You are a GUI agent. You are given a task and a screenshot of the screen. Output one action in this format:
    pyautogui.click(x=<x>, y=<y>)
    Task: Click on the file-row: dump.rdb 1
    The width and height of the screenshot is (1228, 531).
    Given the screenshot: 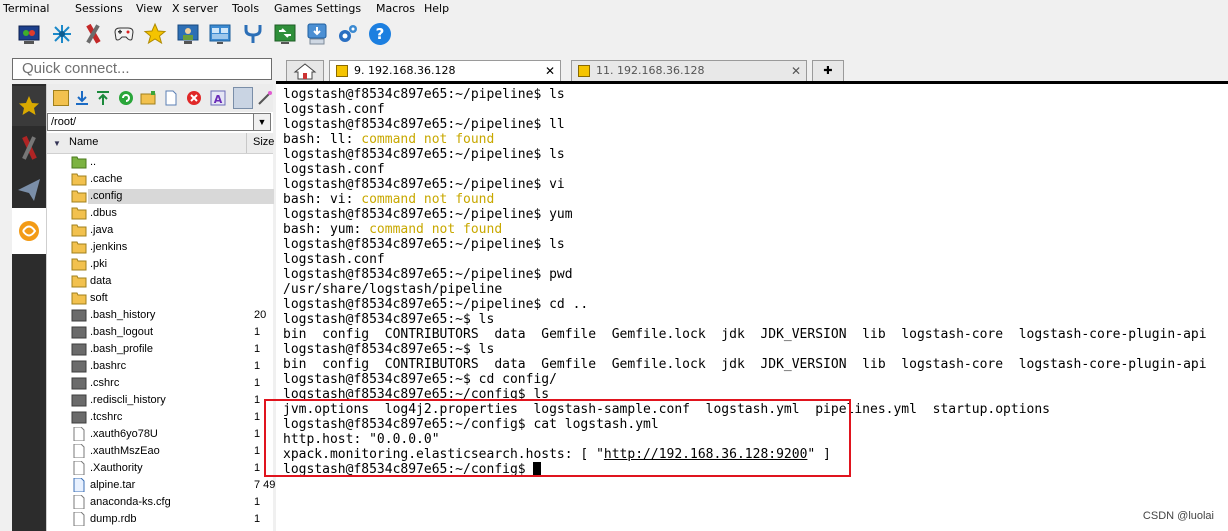 What is the action you would take?
    pyautogui.click(x=160, y=519)
    